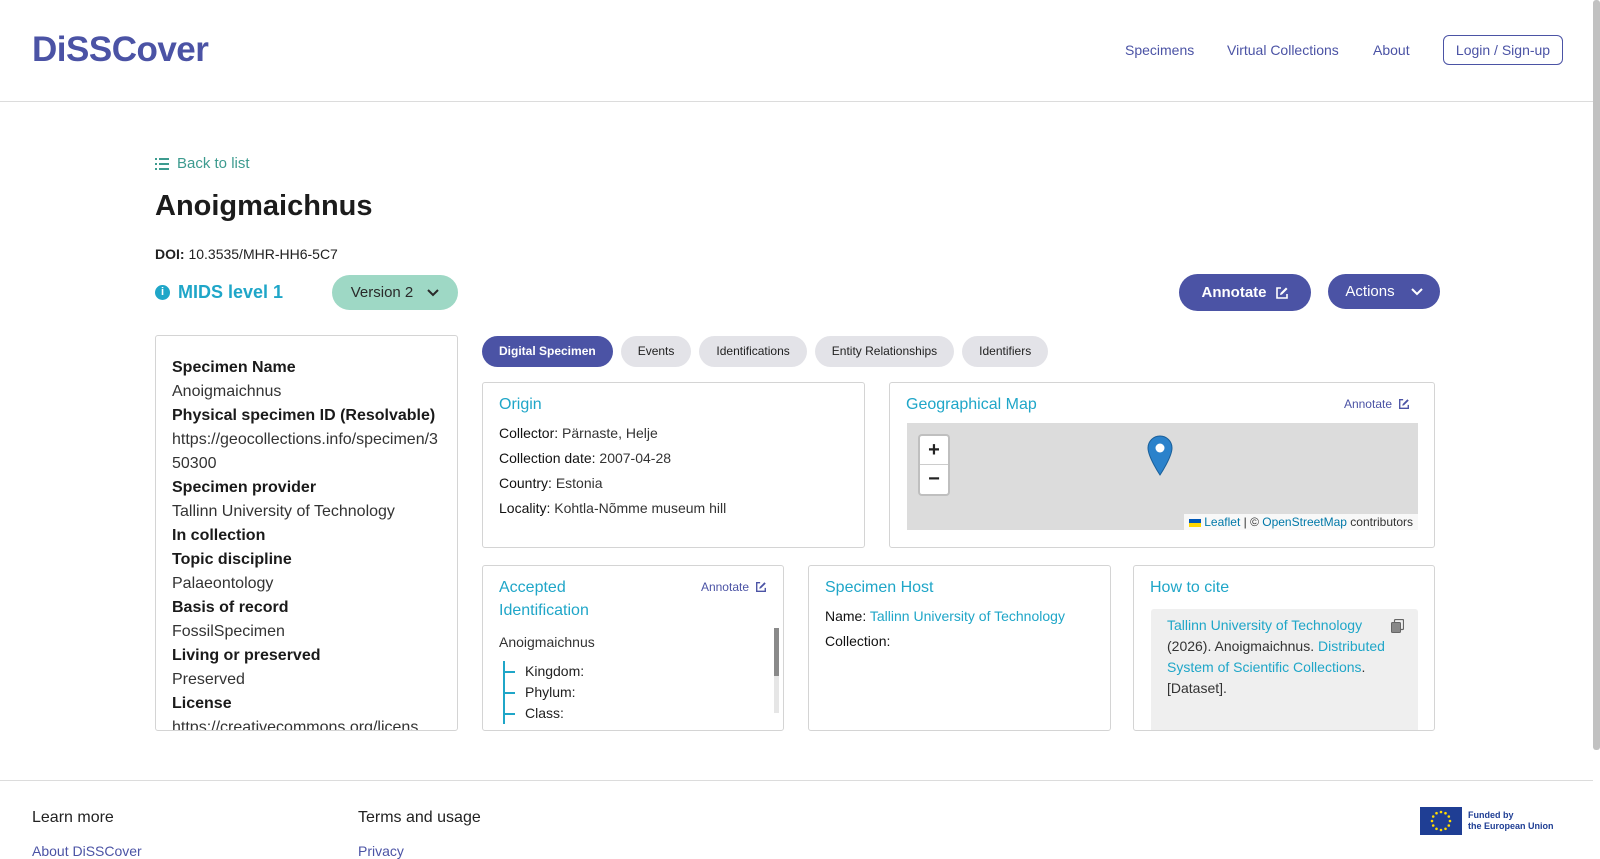  I want to click on annotate-button-label: Annotate, so click(1234, 292).